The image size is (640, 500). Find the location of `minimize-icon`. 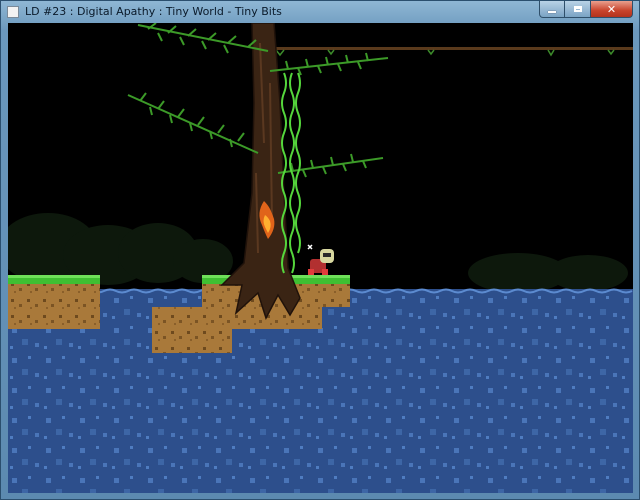

minimize-icon is located at coordinates (552, 11).